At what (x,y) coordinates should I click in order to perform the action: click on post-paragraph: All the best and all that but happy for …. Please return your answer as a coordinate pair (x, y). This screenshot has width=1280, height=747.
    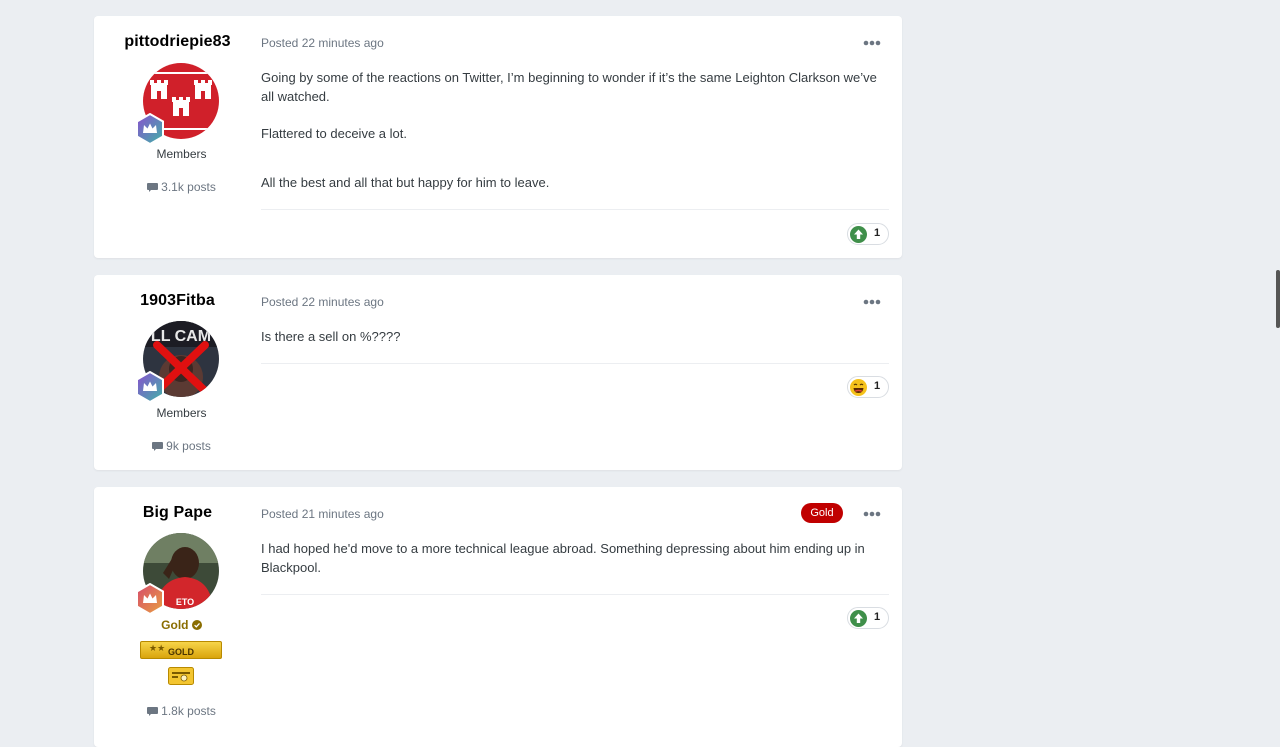
    Looking at the image, I should click on (405, 182).